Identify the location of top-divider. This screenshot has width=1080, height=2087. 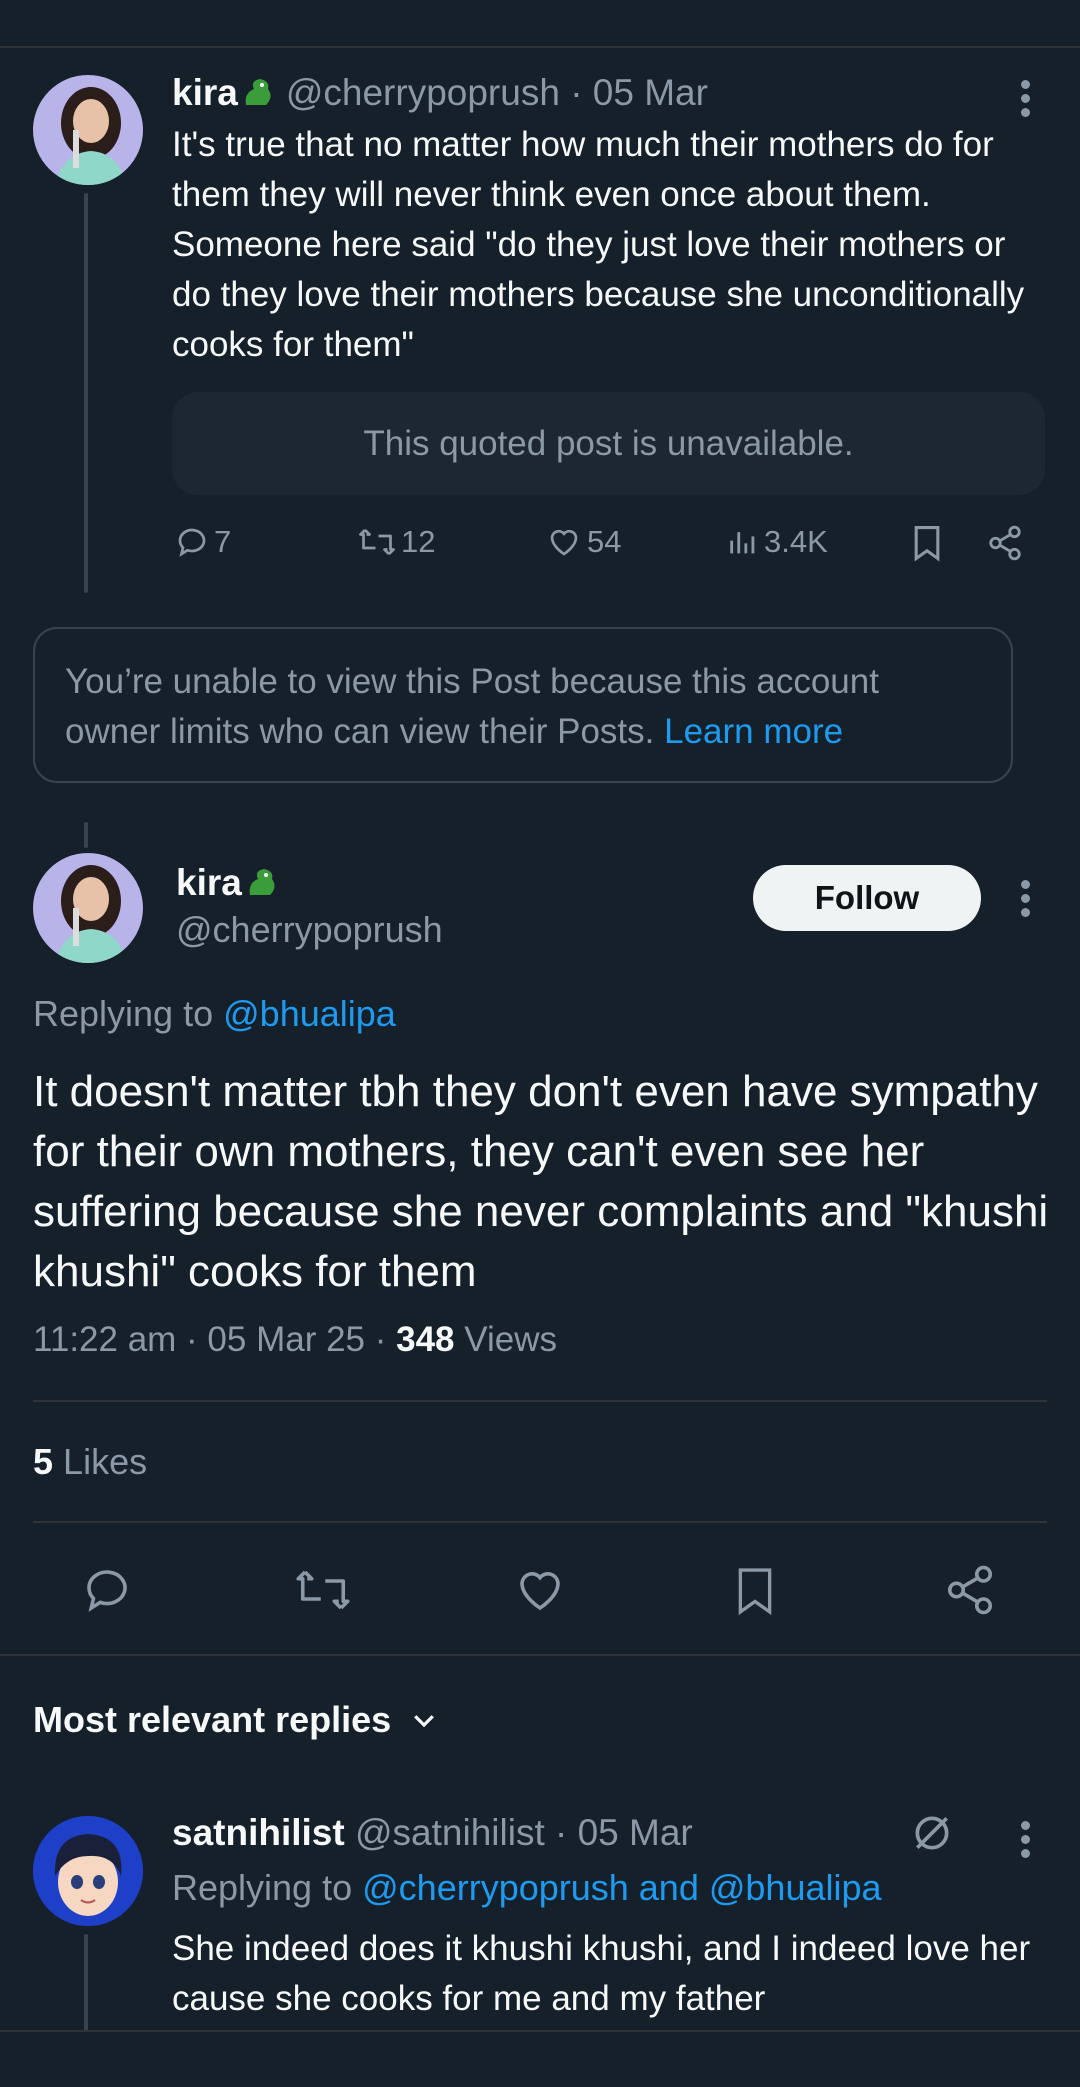
(540, 47).